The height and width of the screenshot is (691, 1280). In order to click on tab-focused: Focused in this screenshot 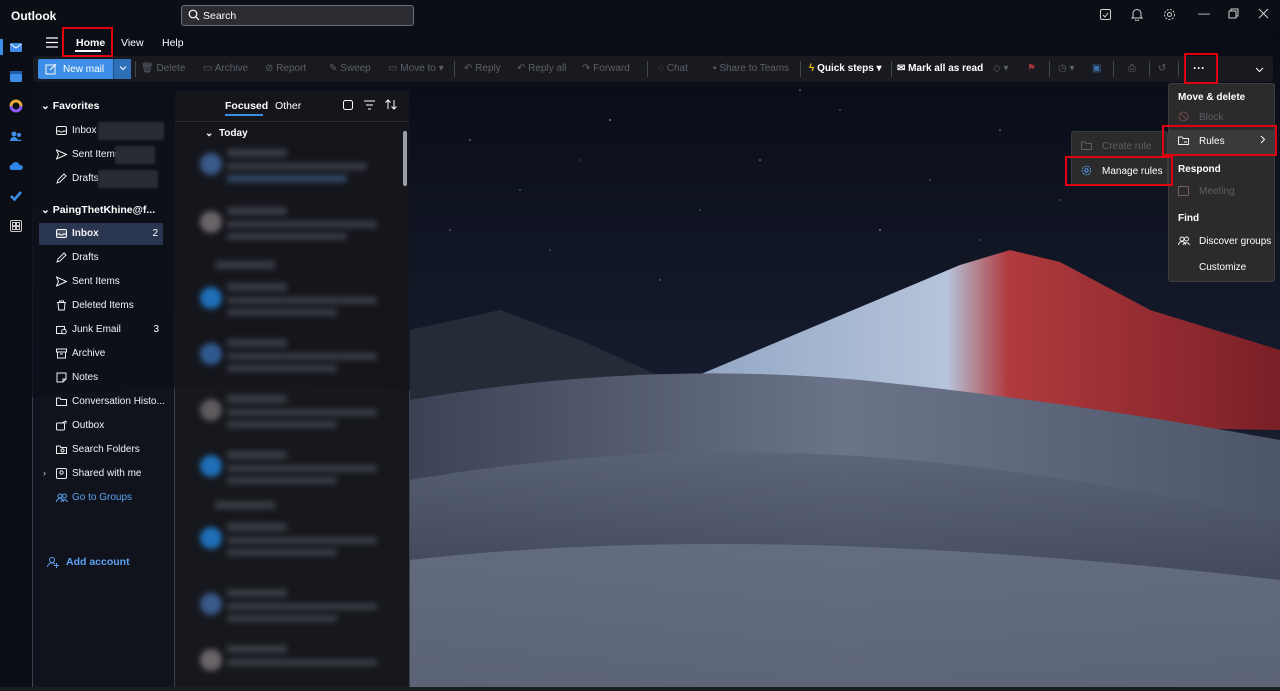, I will do `click(246, 106)`.